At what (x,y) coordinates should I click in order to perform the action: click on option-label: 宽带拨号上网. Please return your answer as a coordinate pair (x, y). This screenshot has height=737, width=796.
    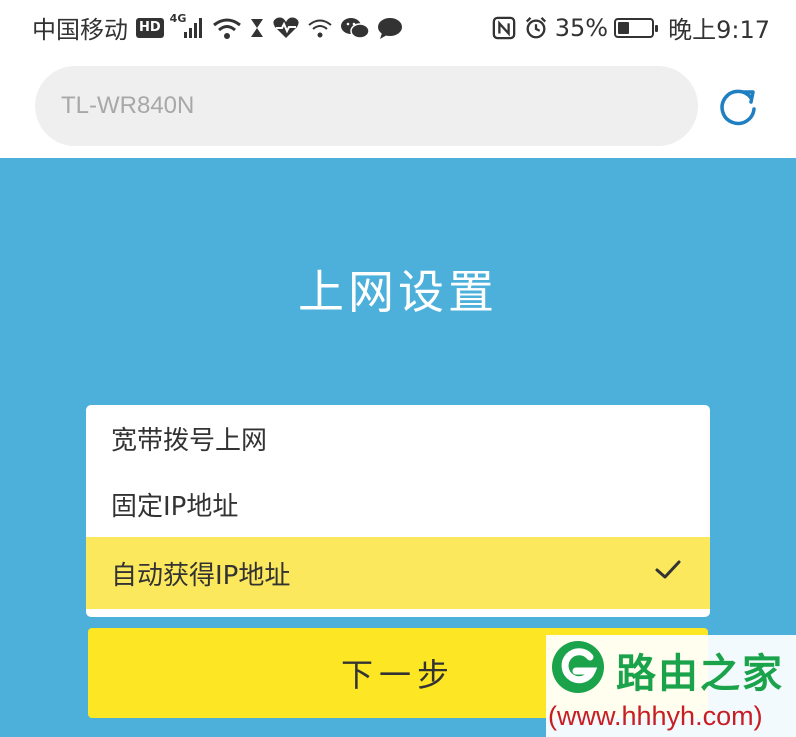
    Looking at the image, I should click on (189, 440).